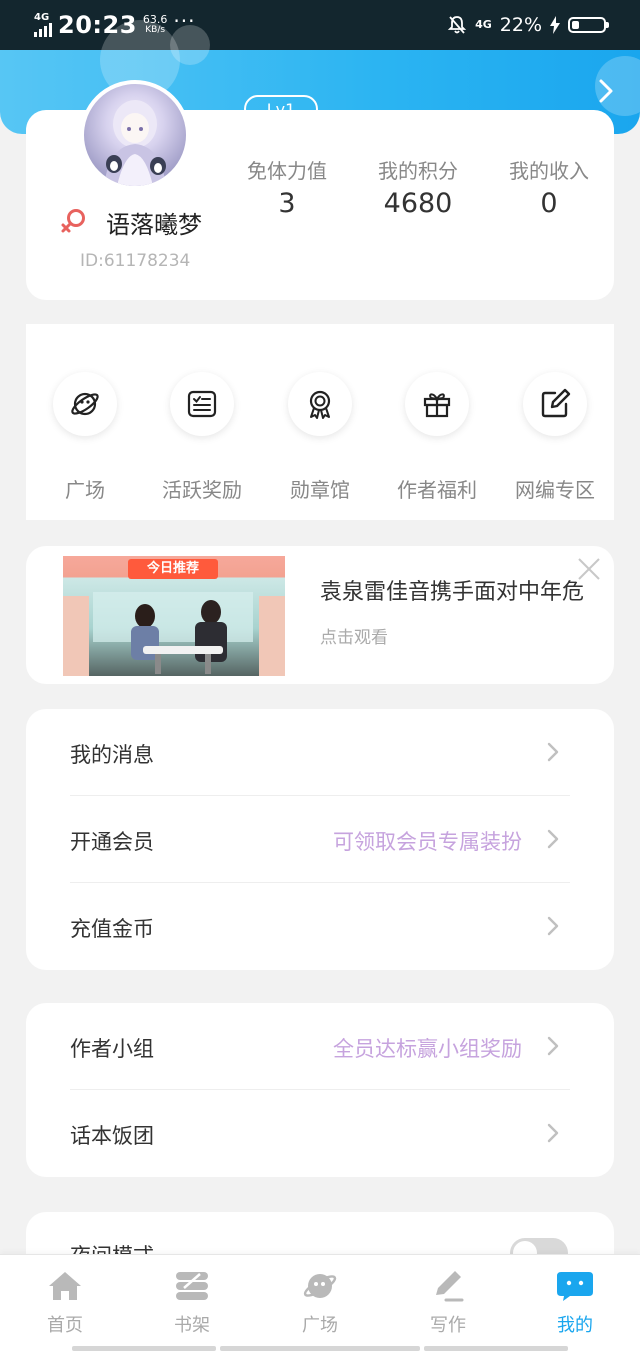 The image size is (640, 1352). What do you see at coordinates (354, 638) in the screenshot?
I see `recommendation-subtitle: 点击观看` at bounding box center [354, 638].